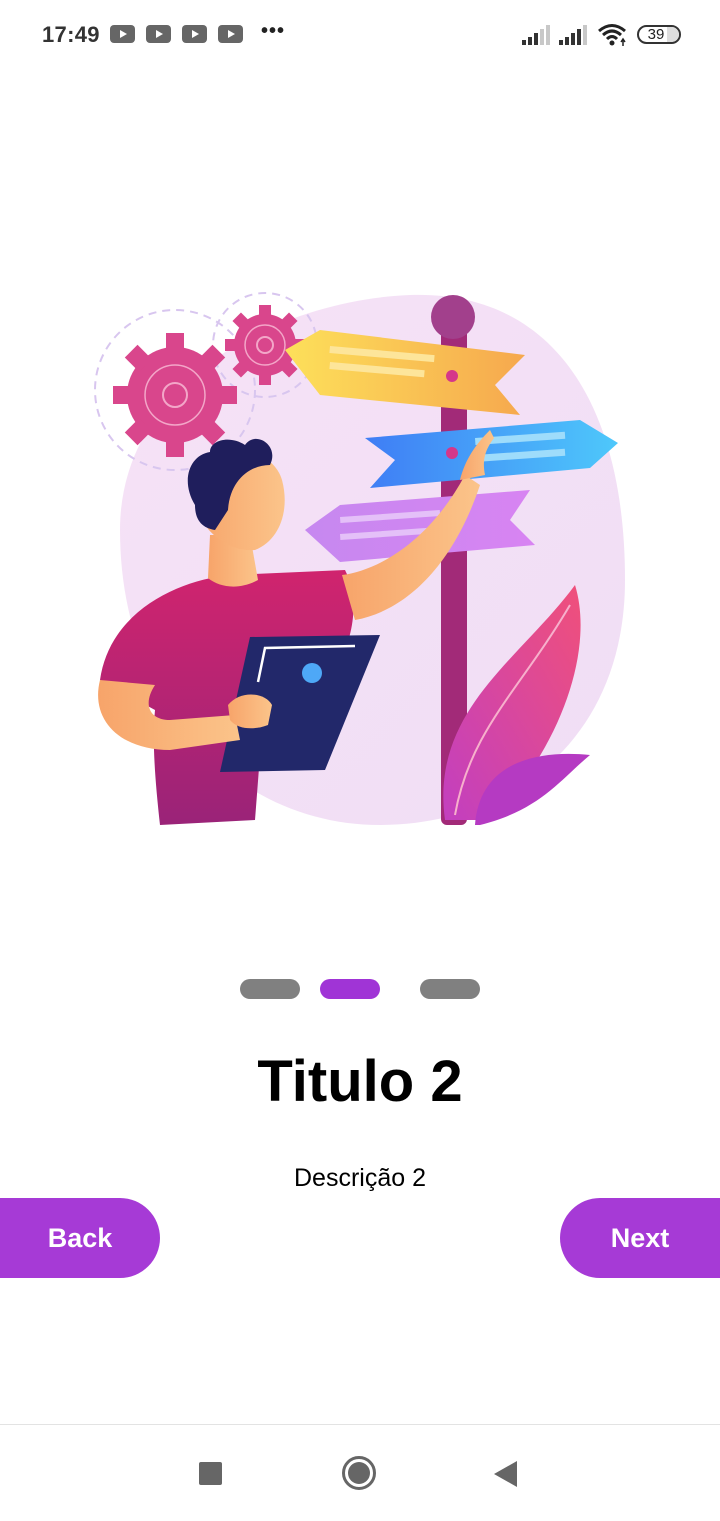 This screenshot has height=1521, width=720. Describe the element at coordinates (71, 34) in the screenshot. I see `status-time: 17:49` at that location.